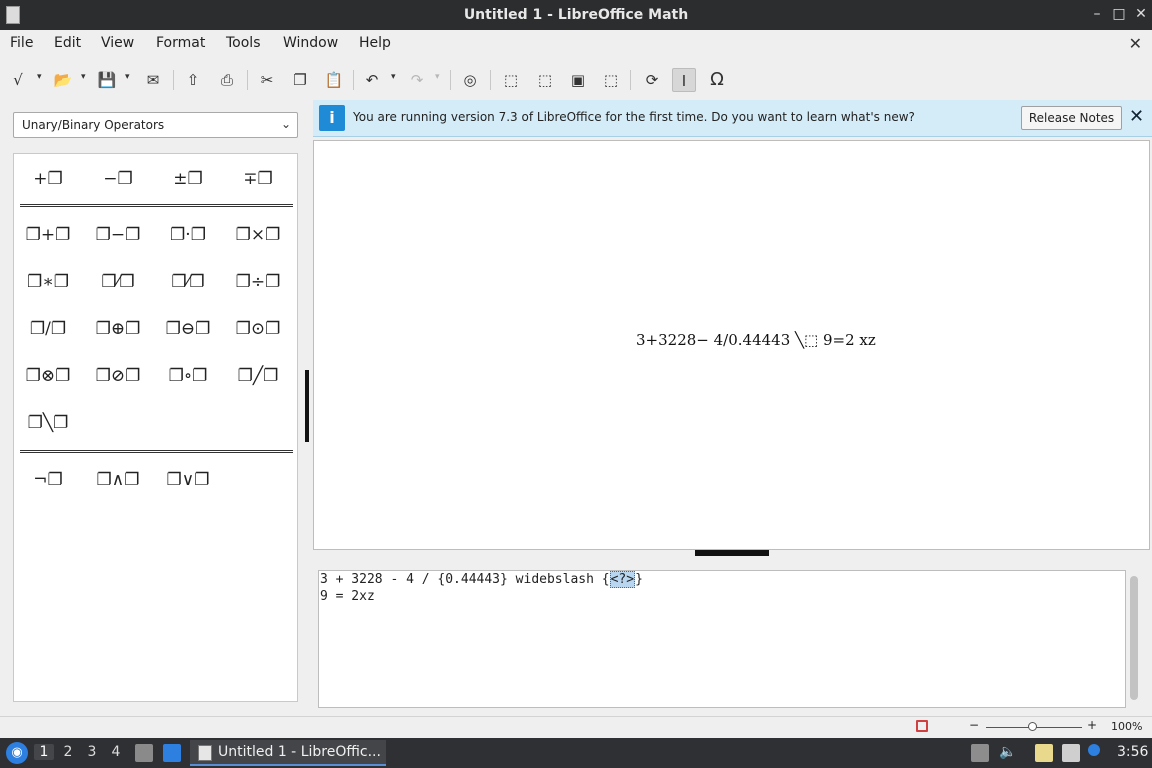 The image size is (1152, 768). Describe the element at coordinates (118, 480) in the screenshot. I see `element-and: ❐∧❐` at that location.